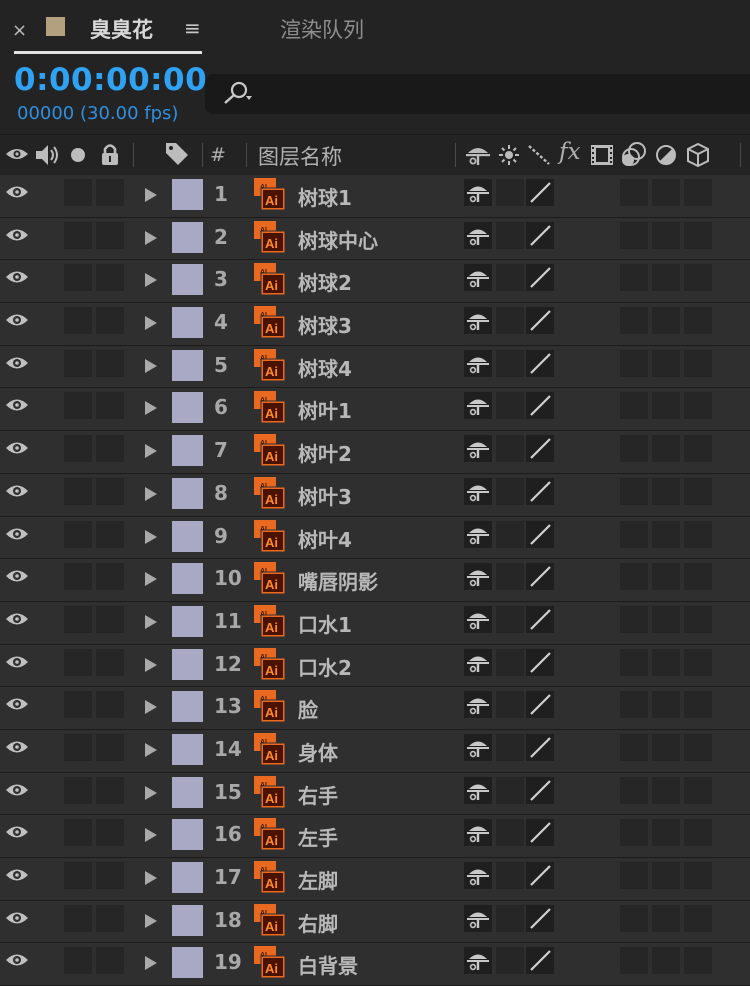 Image resolution: width=750 pixels, height=986 pixels. Describe the element at coordinates (375, 666) in the screenshot. I see `layer-row: 12 AI Ai 口水2` at that location.